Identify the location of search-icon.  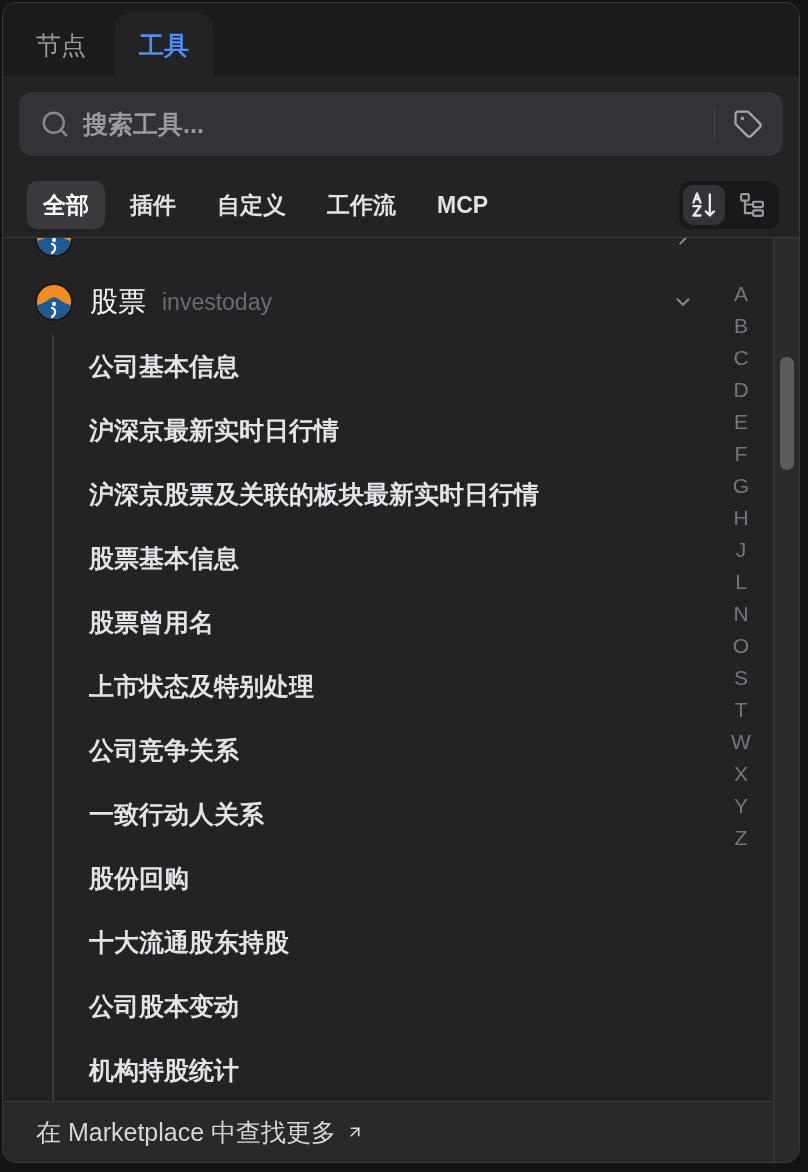
(55, 124).